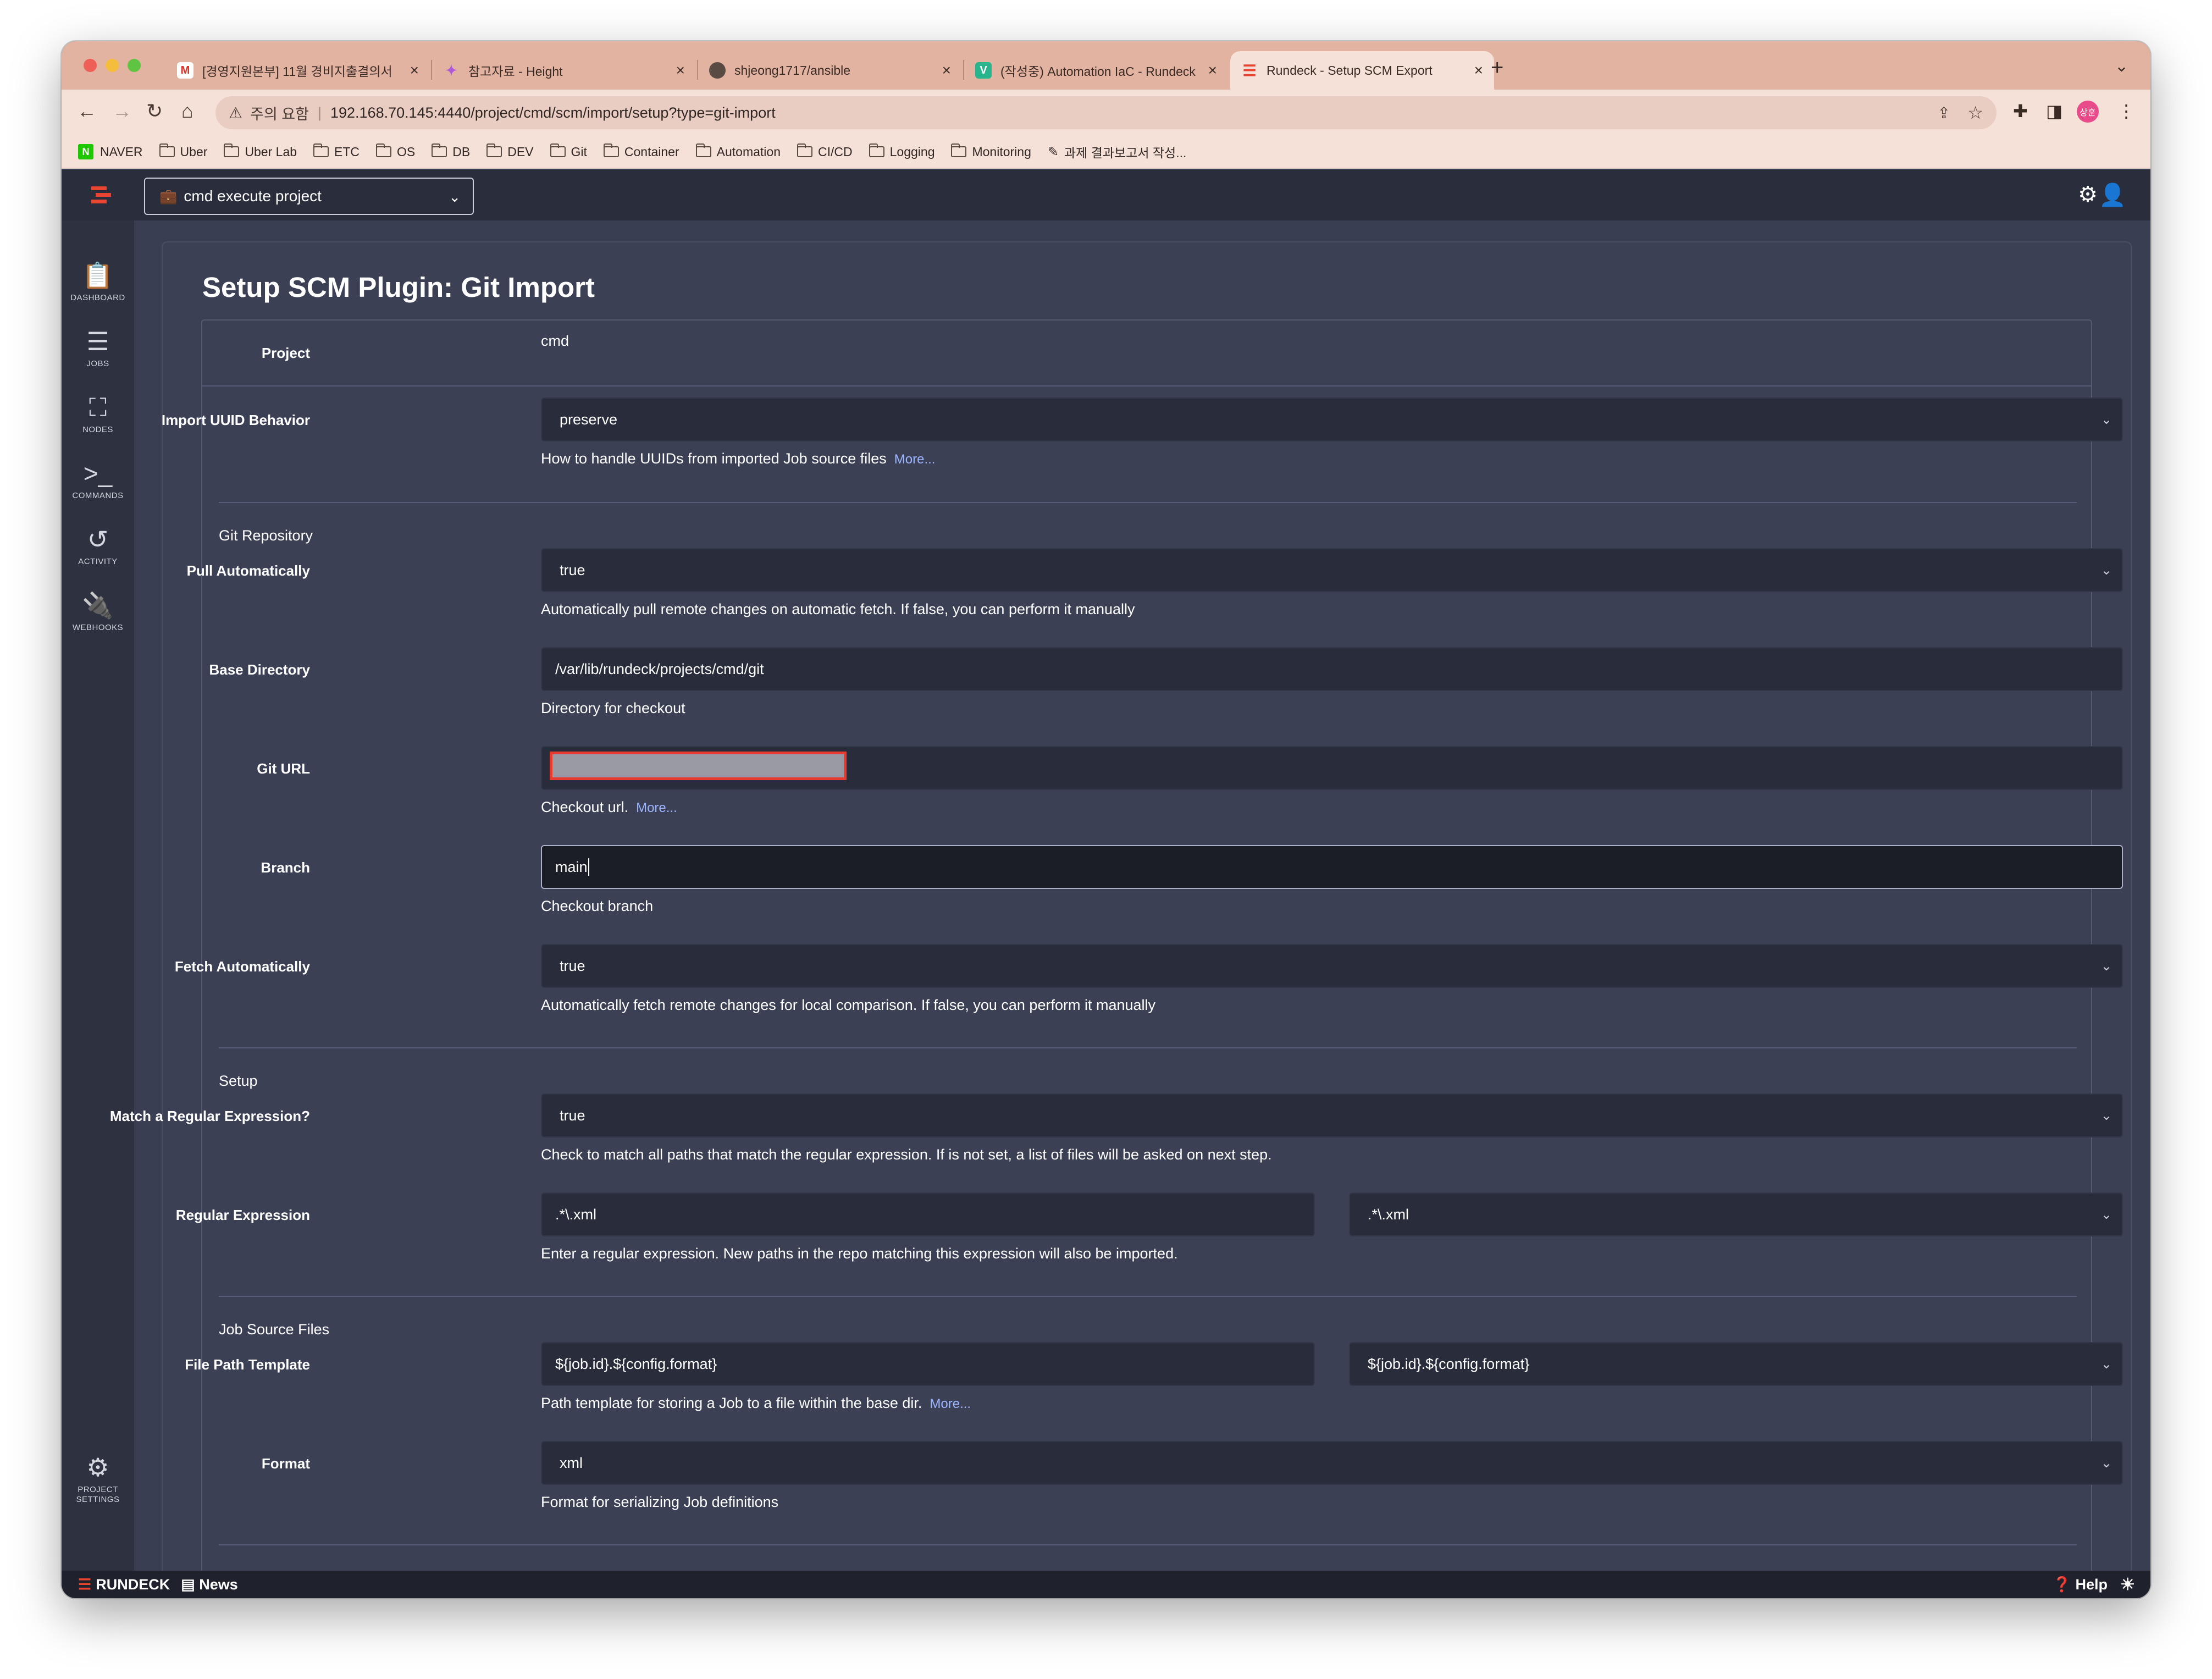  Describe the element at coordinates (579, 151) in the screenshot. I see `bookmark-label: Git` at that location.